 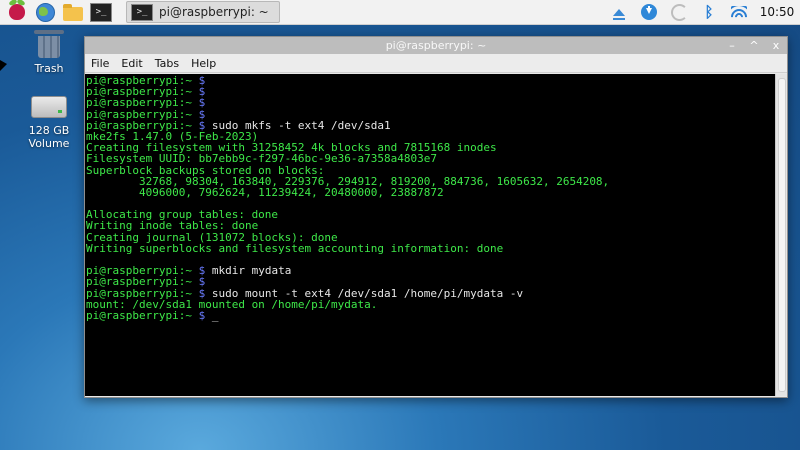 I want to click on maximize-button: ^, so click(x=754, y=45).